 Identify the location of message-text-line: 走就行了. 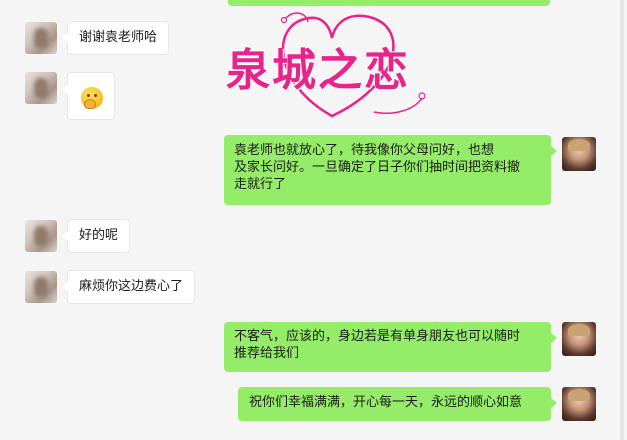
(260, 184).